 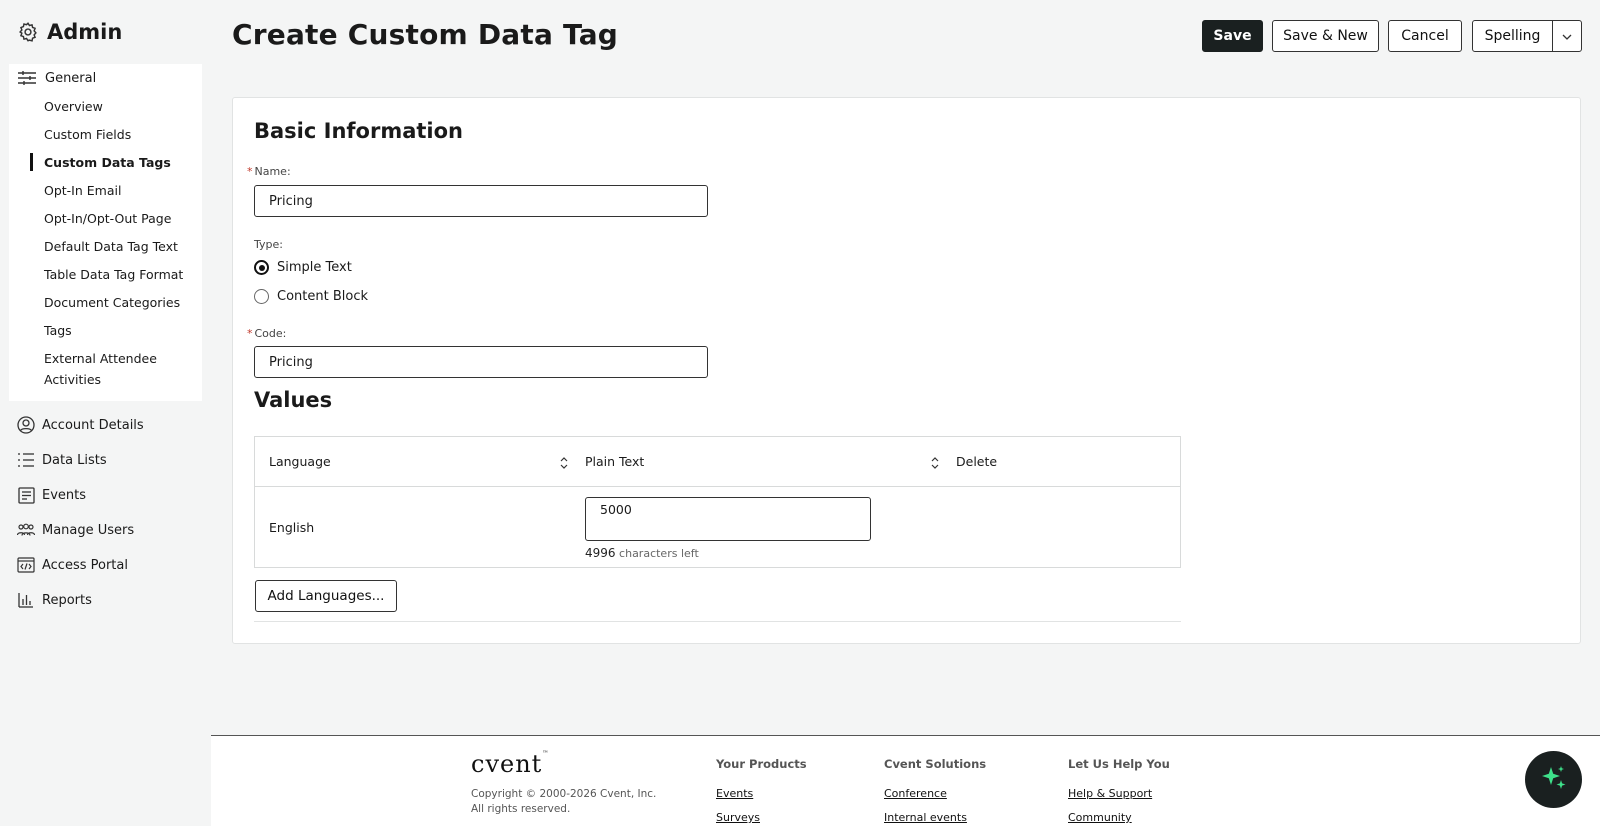 I want to click on language-cell: English, so click(x=292, y=527).